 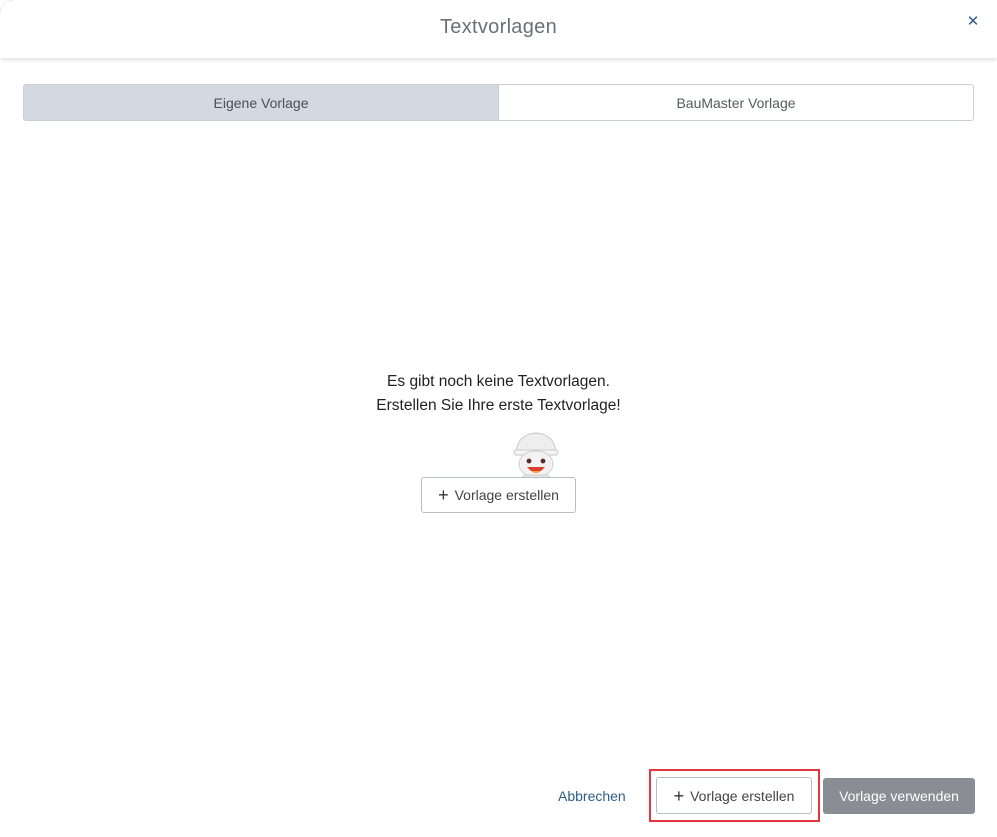 I want to click on template-tabs: Eigene Vorlage BauMaster Vorlage, so click(x=498, y=102).